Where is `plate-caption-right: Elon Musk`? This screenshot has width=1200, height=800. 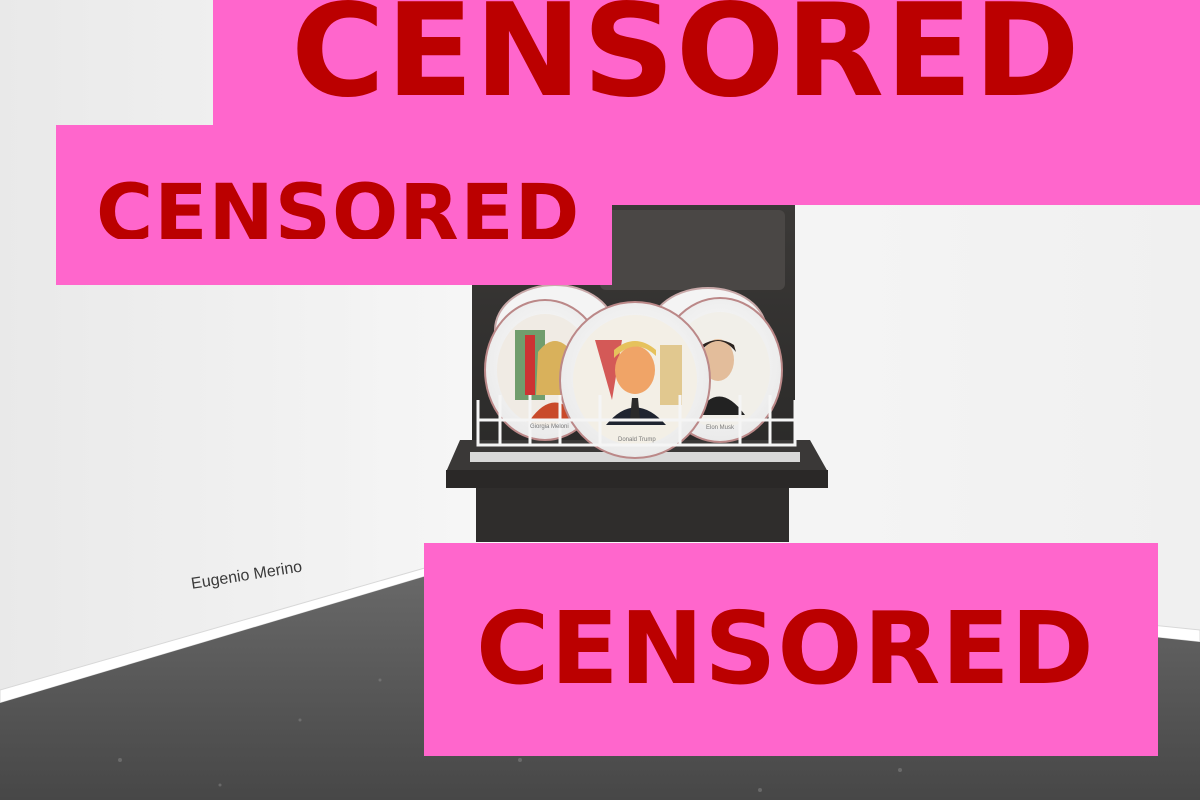 plate-caption-right: Elon Musk is located at coordinates (720, 428).